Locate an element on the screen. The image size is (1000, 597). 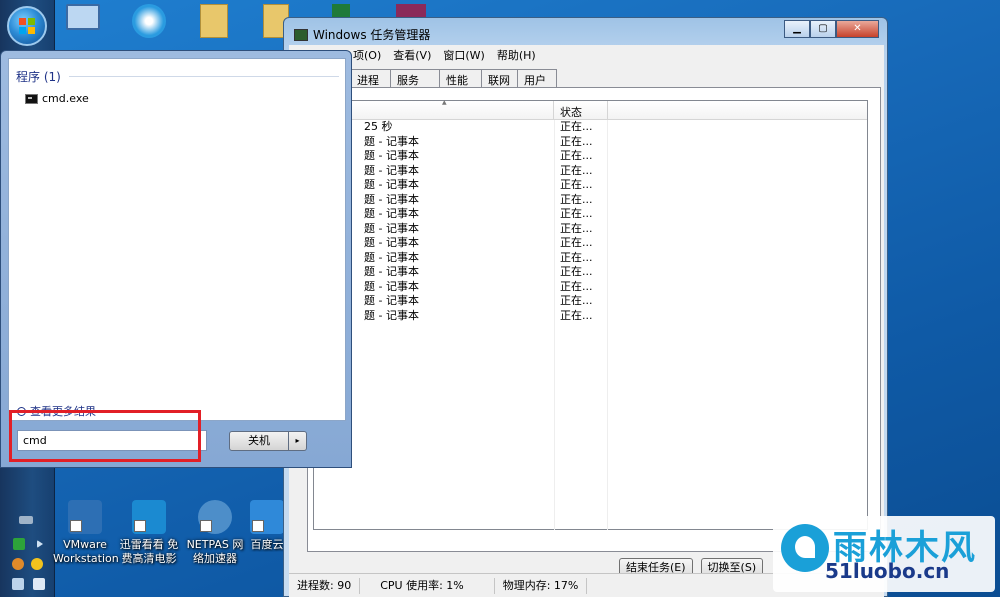
computer-icon is located at coordinates (84, 24).